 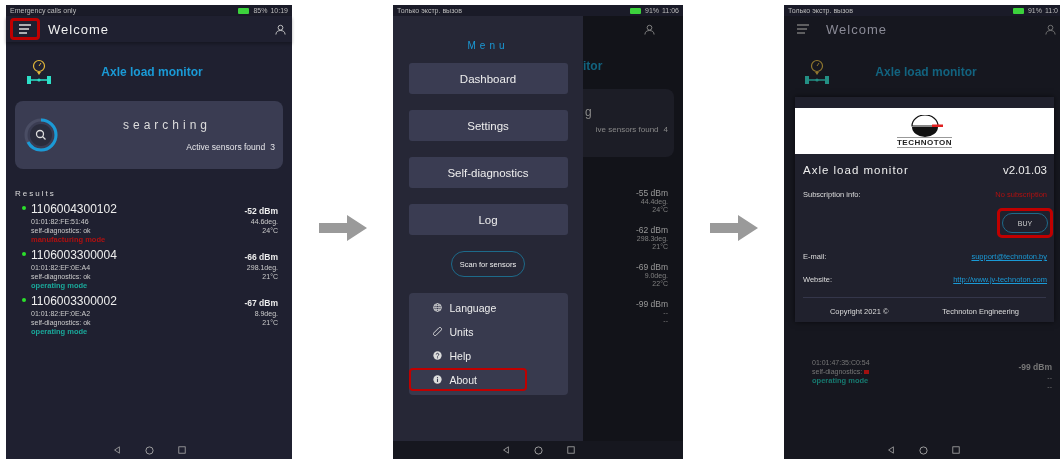 I want to click on menu-item: About, so click(x=467, y=379).